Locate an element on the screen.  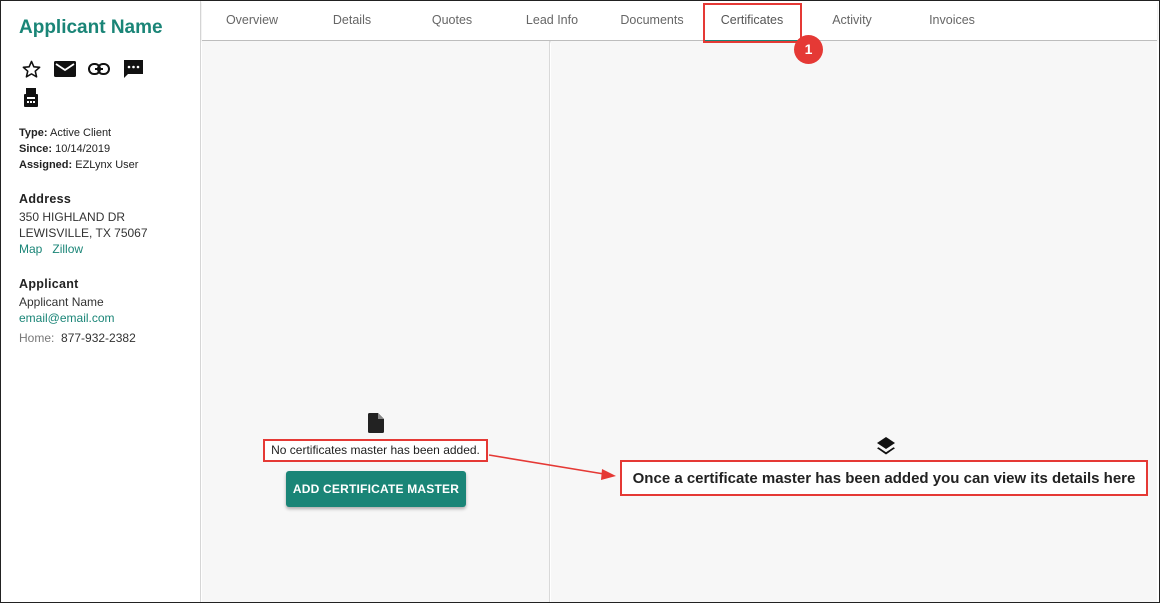
address-line2: LEWISVILLE, TX 75067 is located at coordinates (83, 233).